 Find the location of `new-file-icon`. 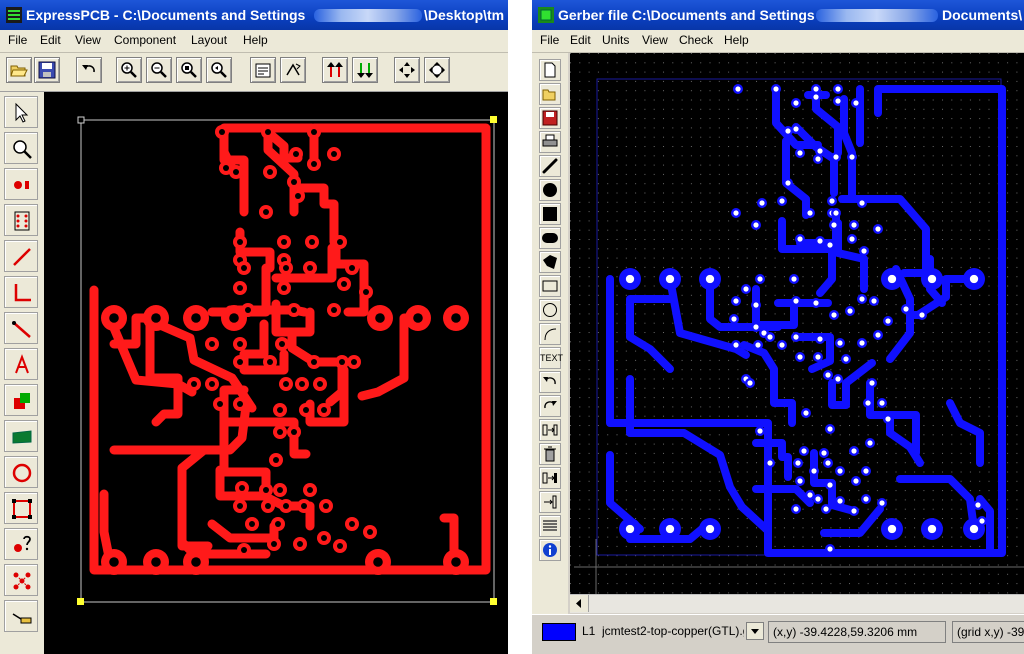

new-file-icon is located at coordinates (550, 70).